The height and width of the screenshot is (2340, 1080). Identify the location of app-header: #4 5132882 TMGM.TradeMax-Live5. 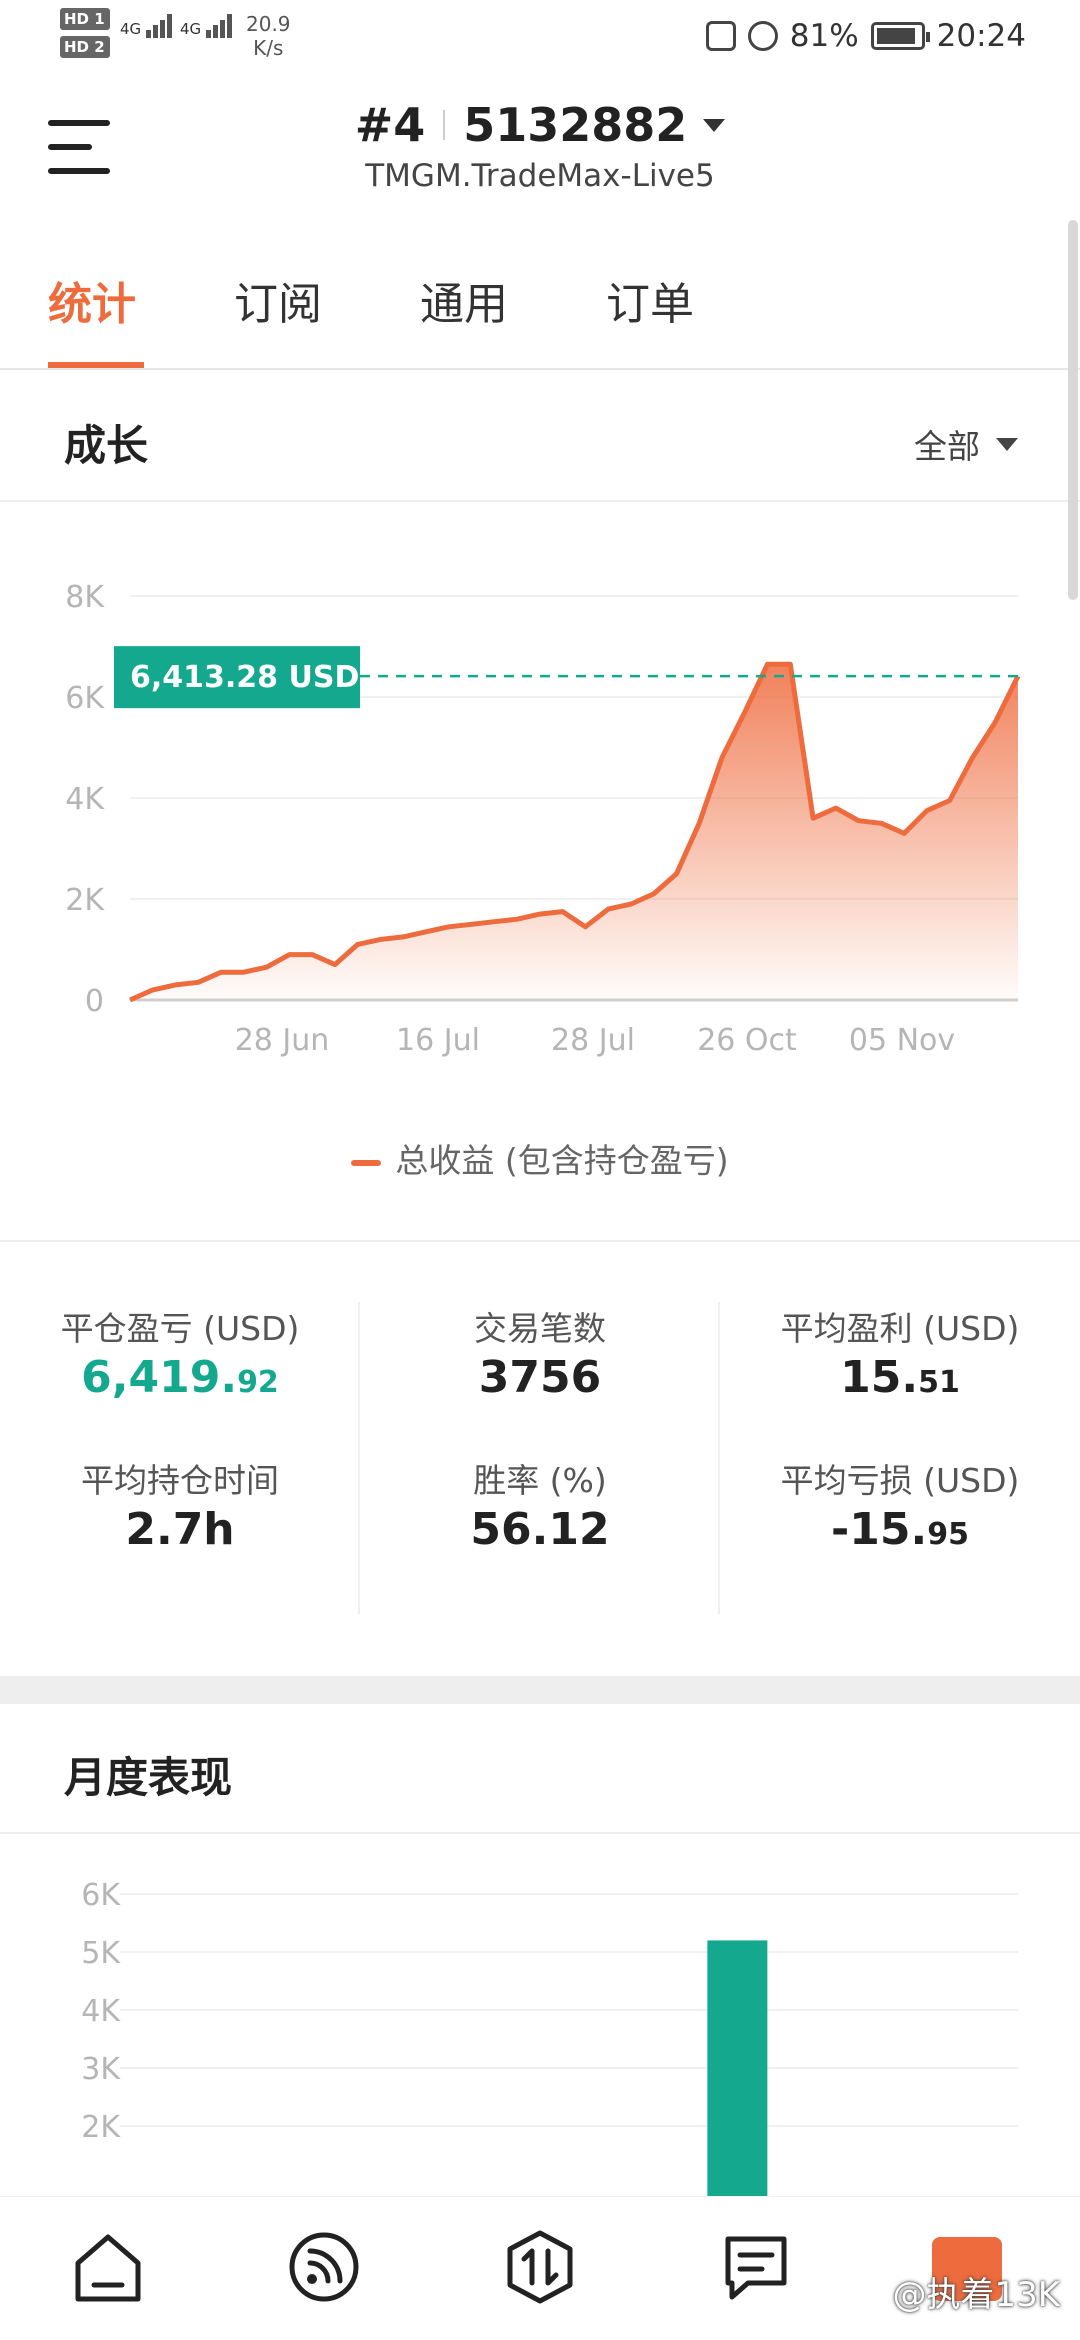
(540, 150).